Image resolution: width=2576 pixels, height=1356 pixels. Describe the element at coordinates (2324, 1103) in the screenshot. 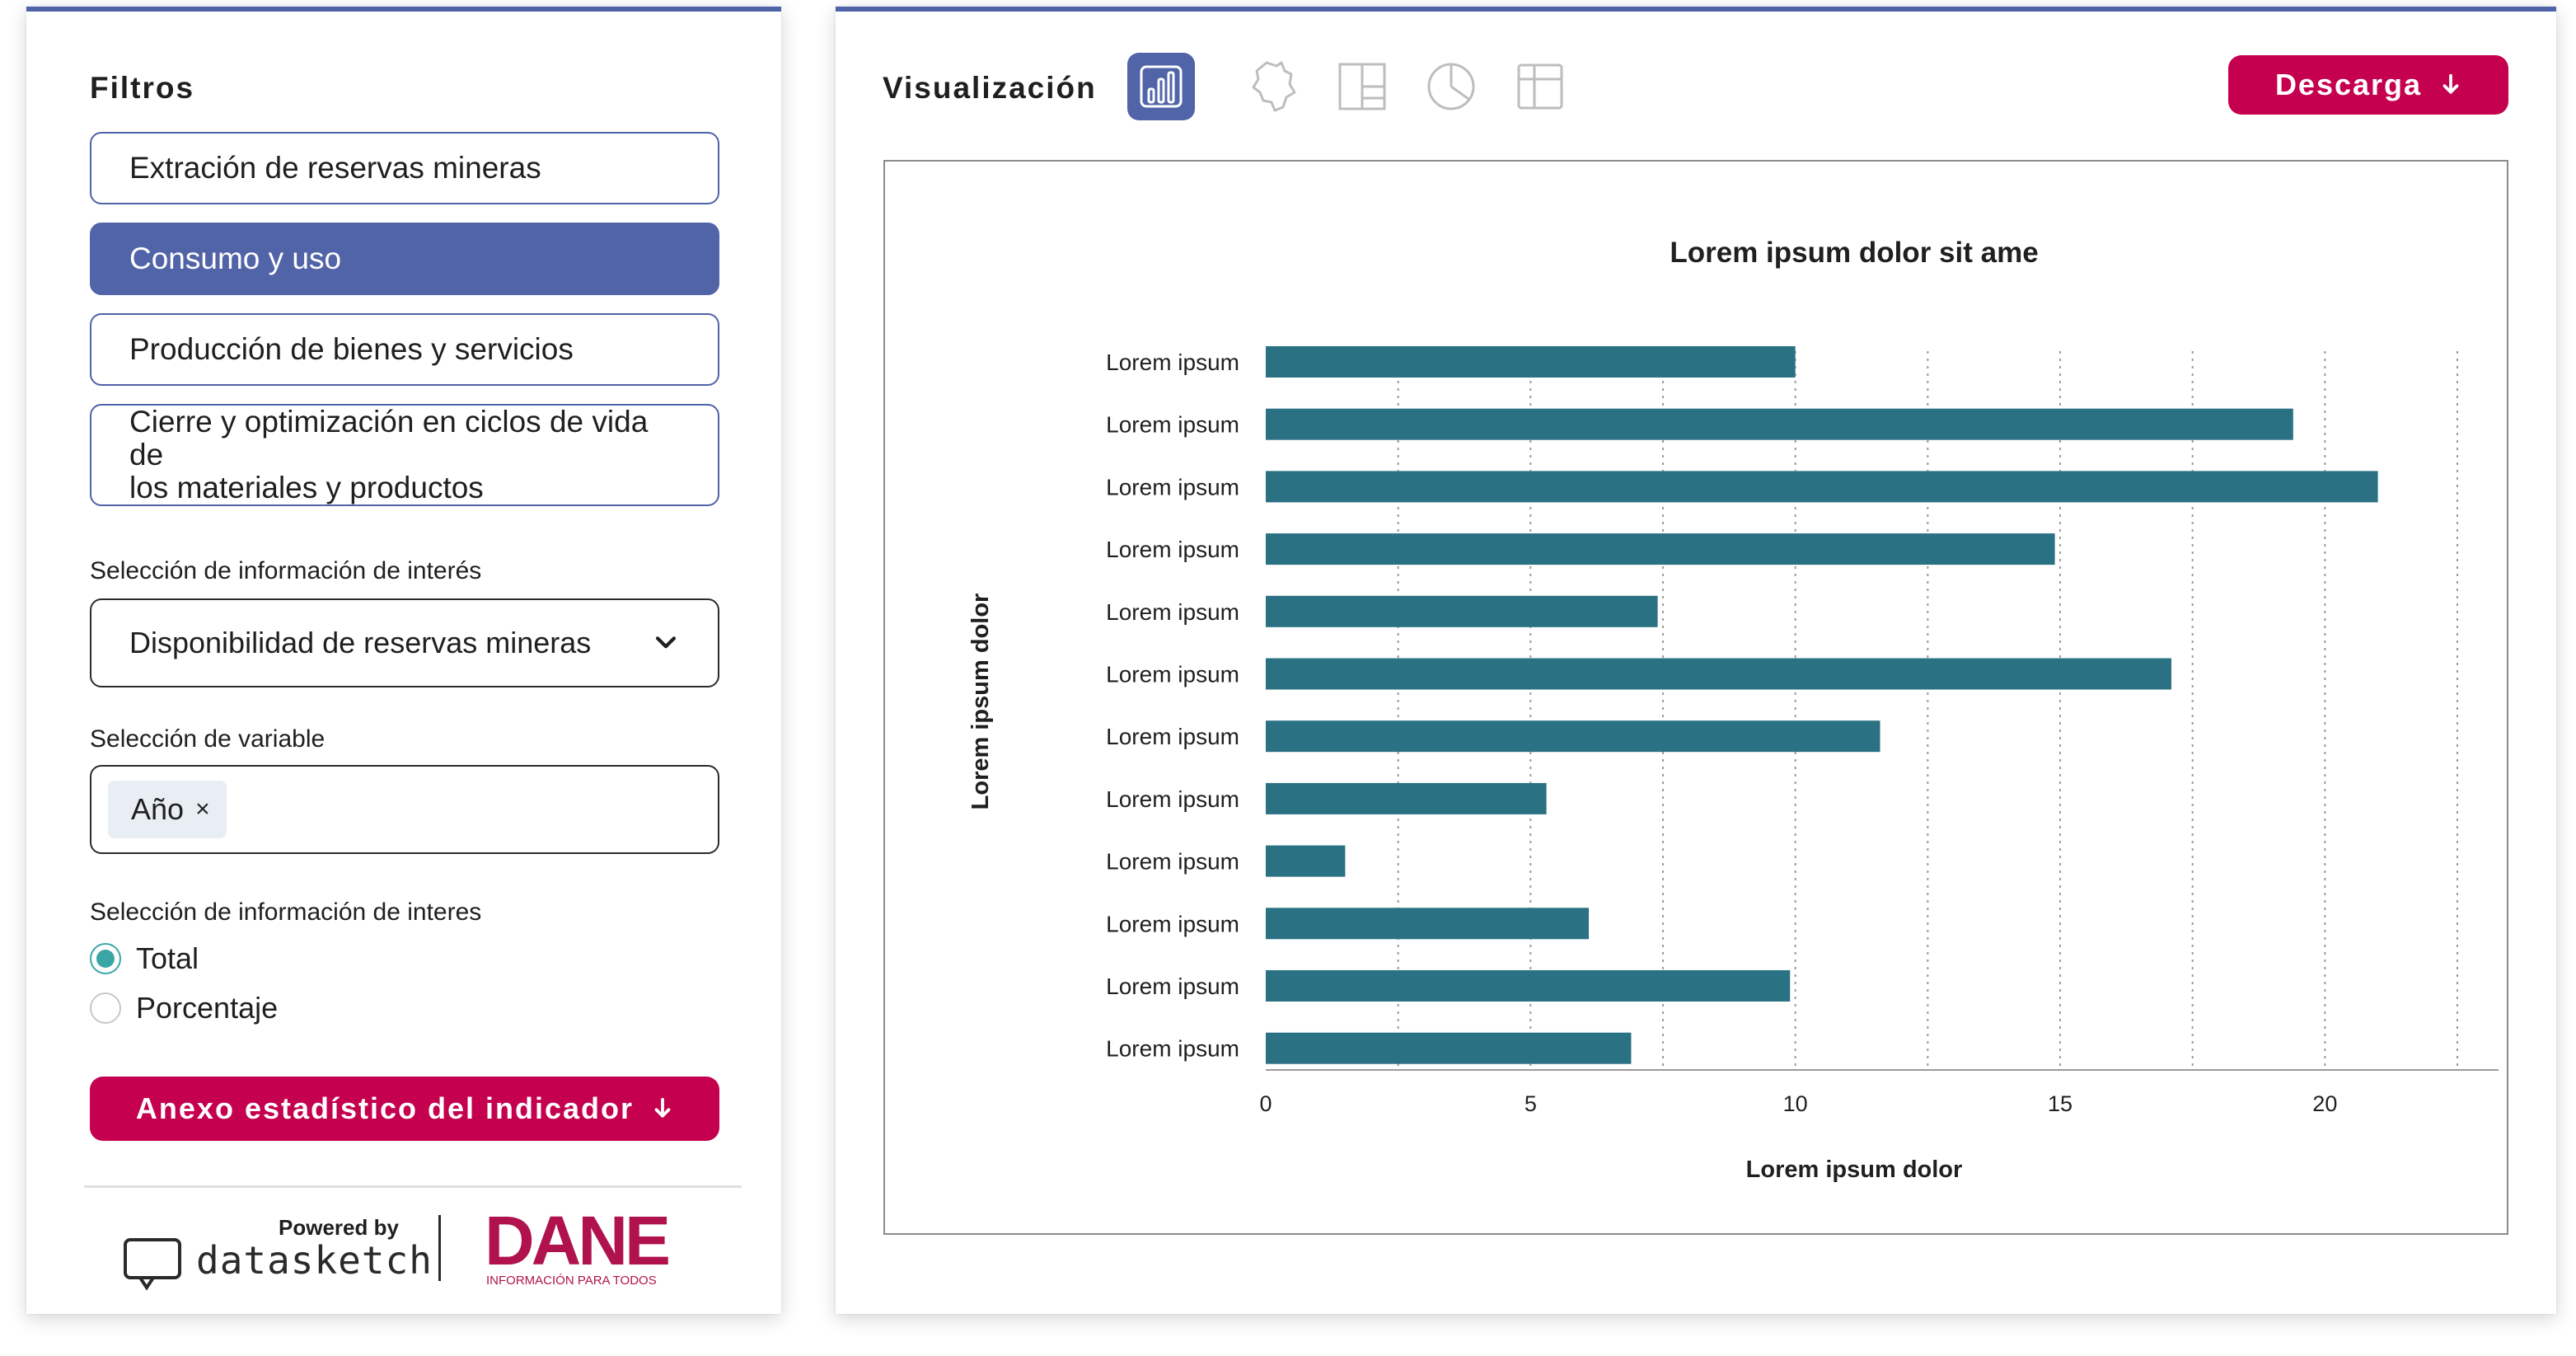

I see `x-tick-label: 20` at that location.